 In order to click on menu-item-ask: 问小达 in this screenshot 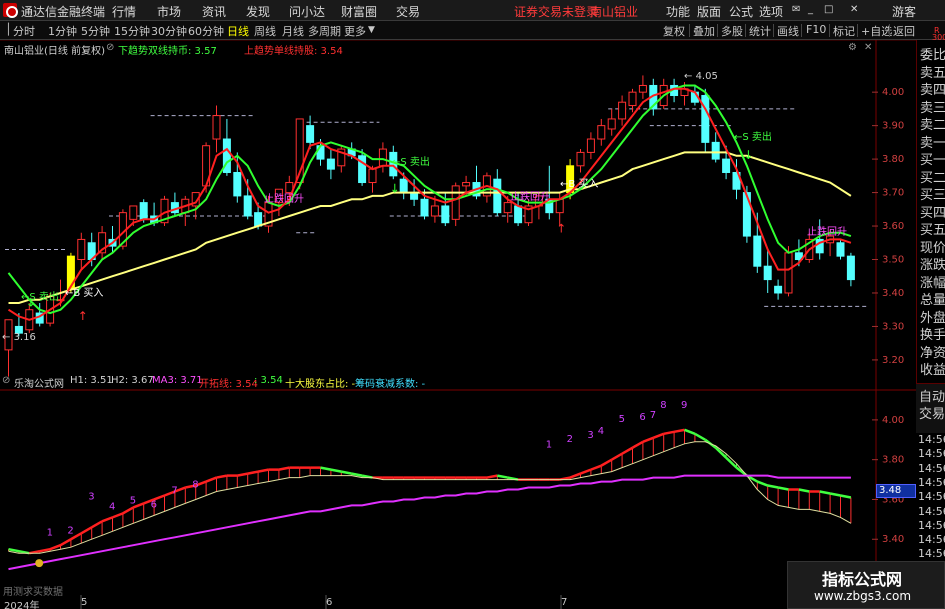, I will do `click(307, 11)`.